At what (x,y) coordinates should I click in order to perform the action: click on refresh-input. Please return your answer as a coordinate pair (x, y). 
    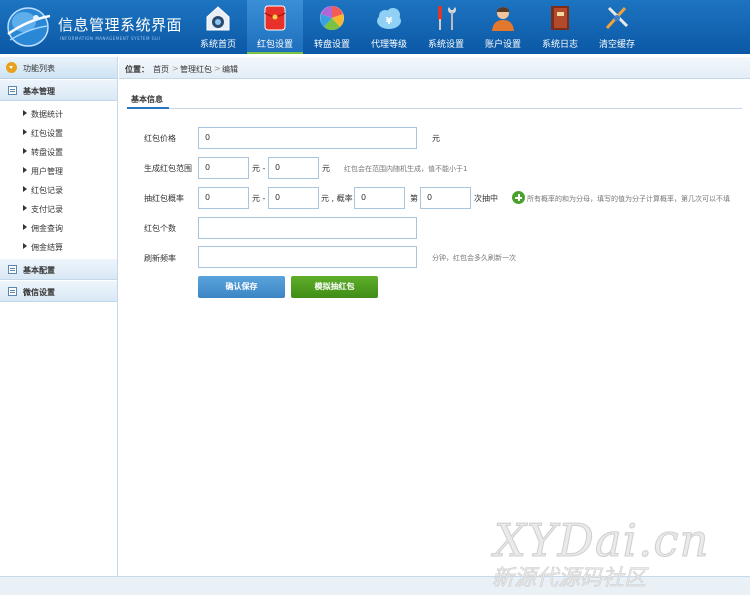
    Looking at the image, I should click on (307, 257).